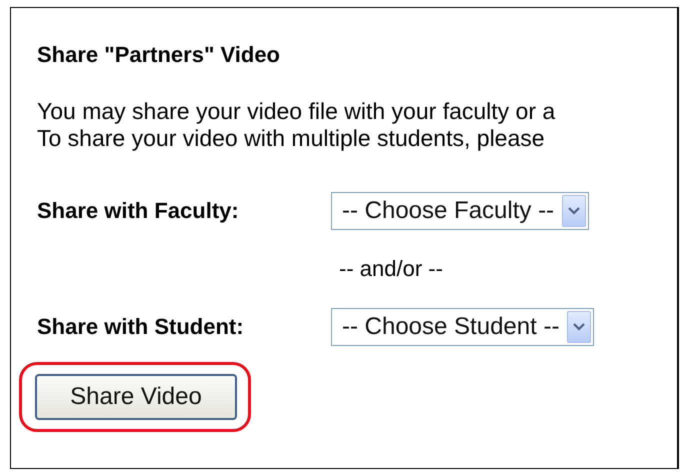 The height and width of the screenshot is (475, 687). I want to click on field-label: Share with Student:, so click(140, 327).